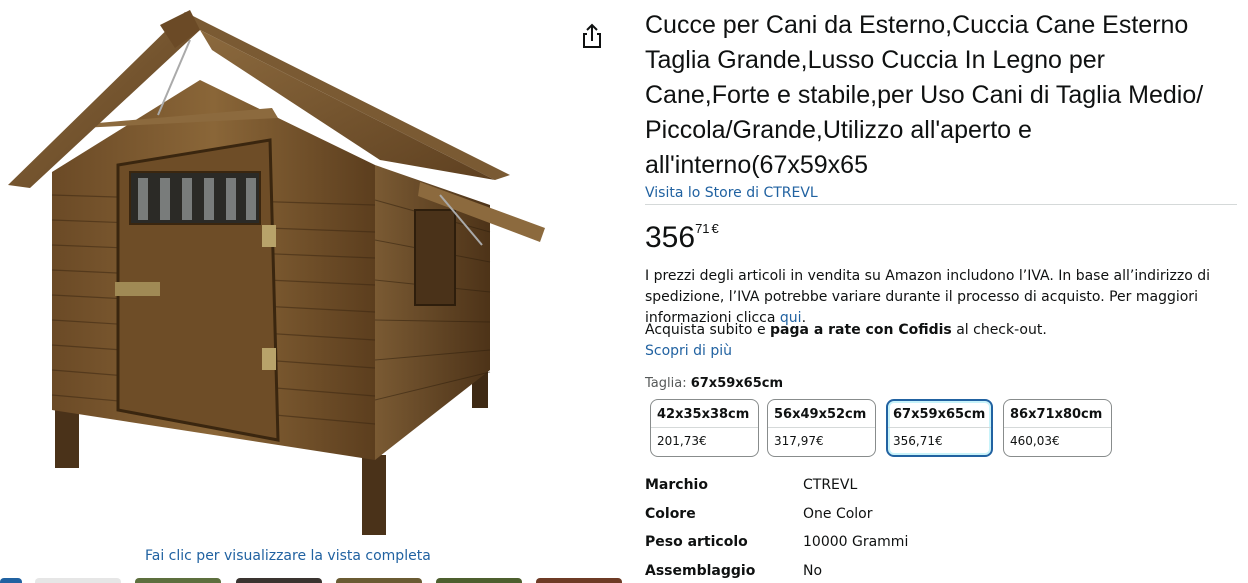  What do you see at coordinates (830, 485) in the screenshot?
I see `spec-value: CTREVL` at bounding box center [830, 485].